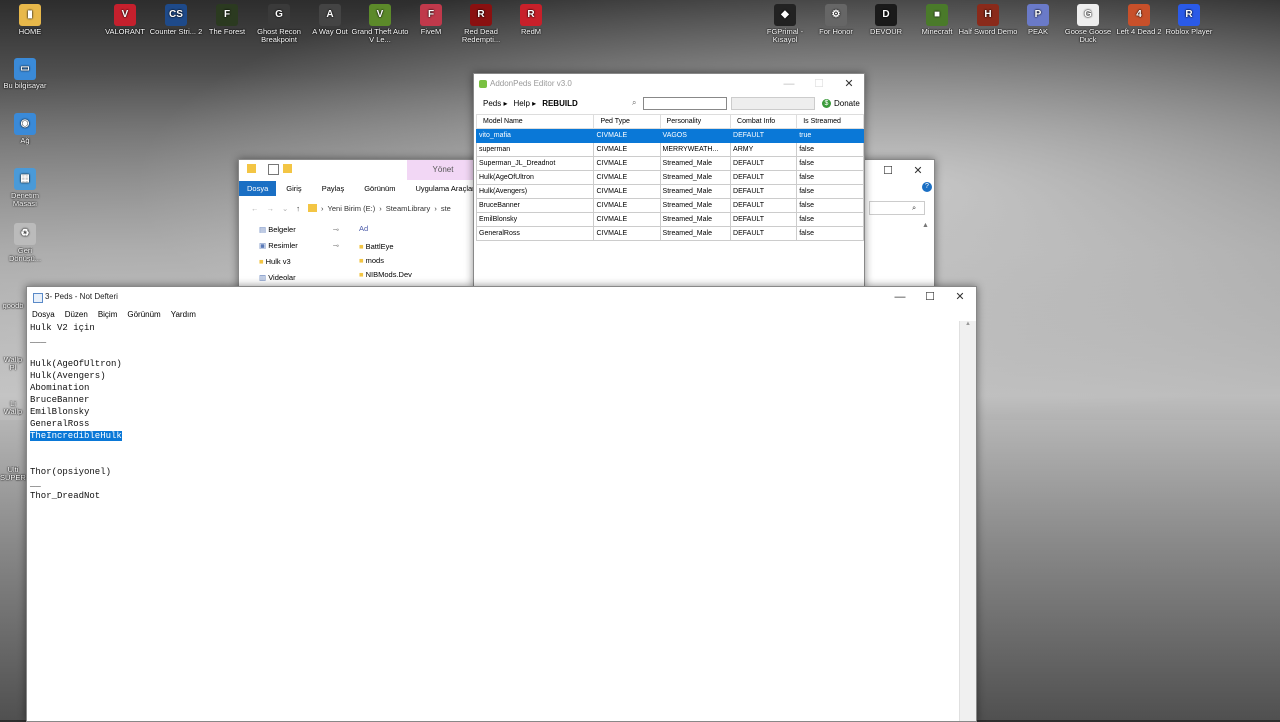 The image size is (1280, 722). Describe the element at coordinates (446, 208) in the screenshot. I see `breadcrumb-item-ste: ste` at that location.